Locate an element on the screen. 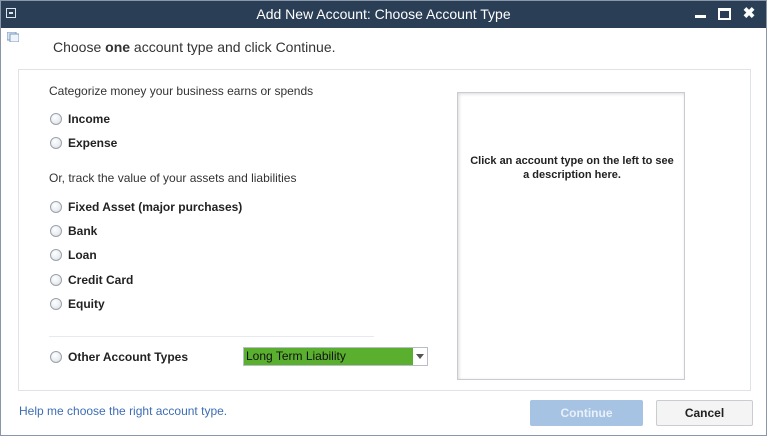 The image size is (769, 438). other-account-type-select: Long Term Liability is located at coordinates (335, 356).